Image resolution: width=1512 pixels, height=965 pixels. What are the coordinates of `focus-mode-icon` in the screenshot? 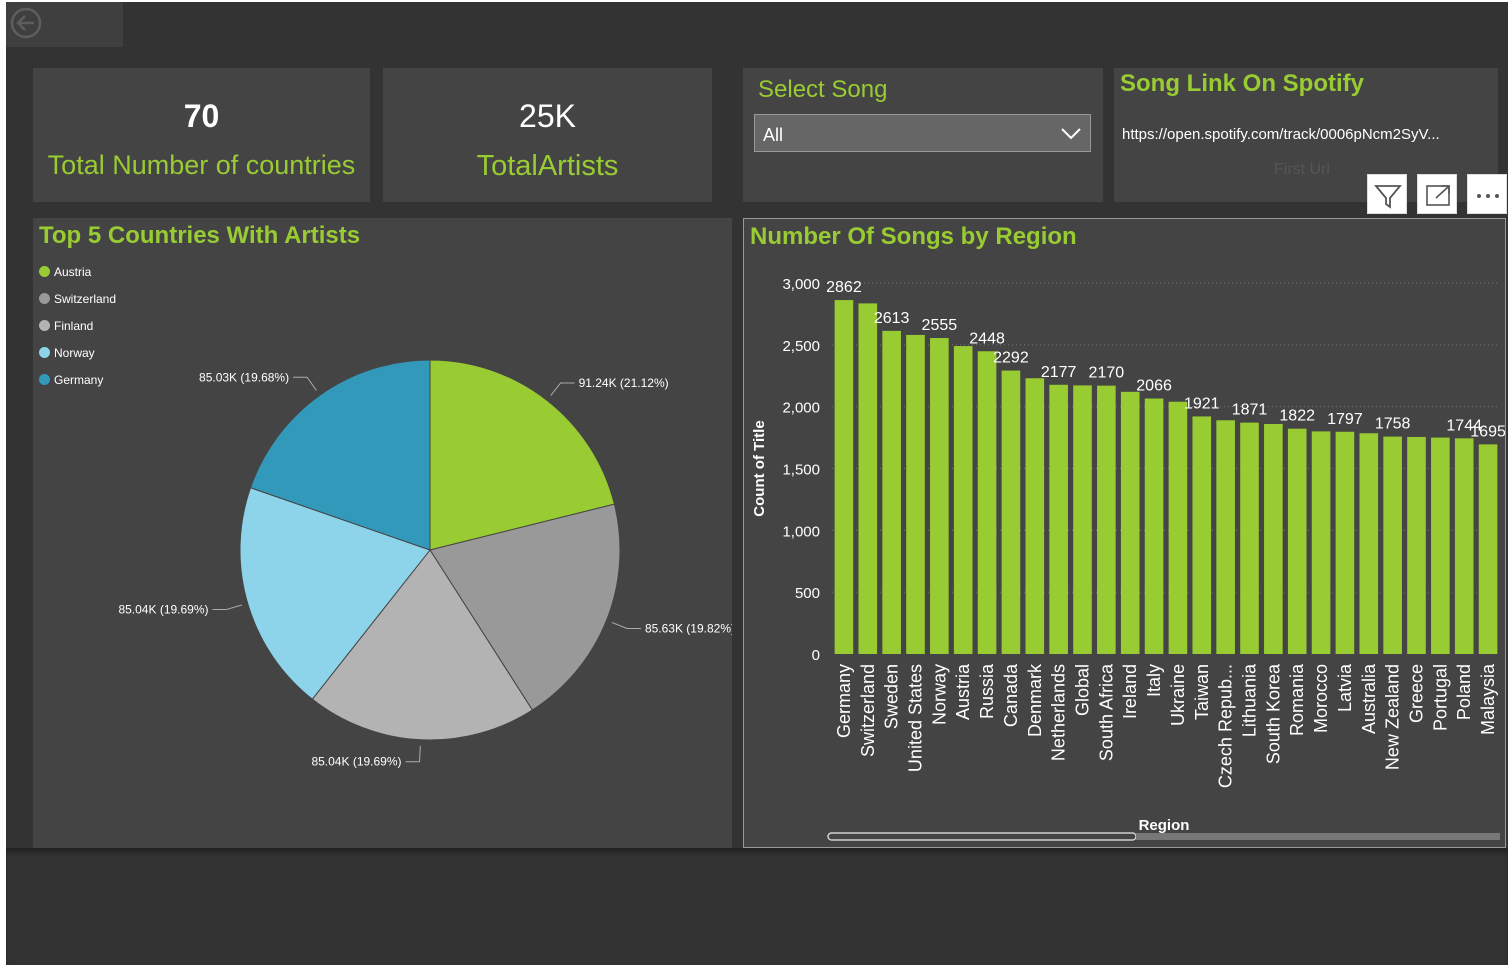 It's located at (1438, 195).